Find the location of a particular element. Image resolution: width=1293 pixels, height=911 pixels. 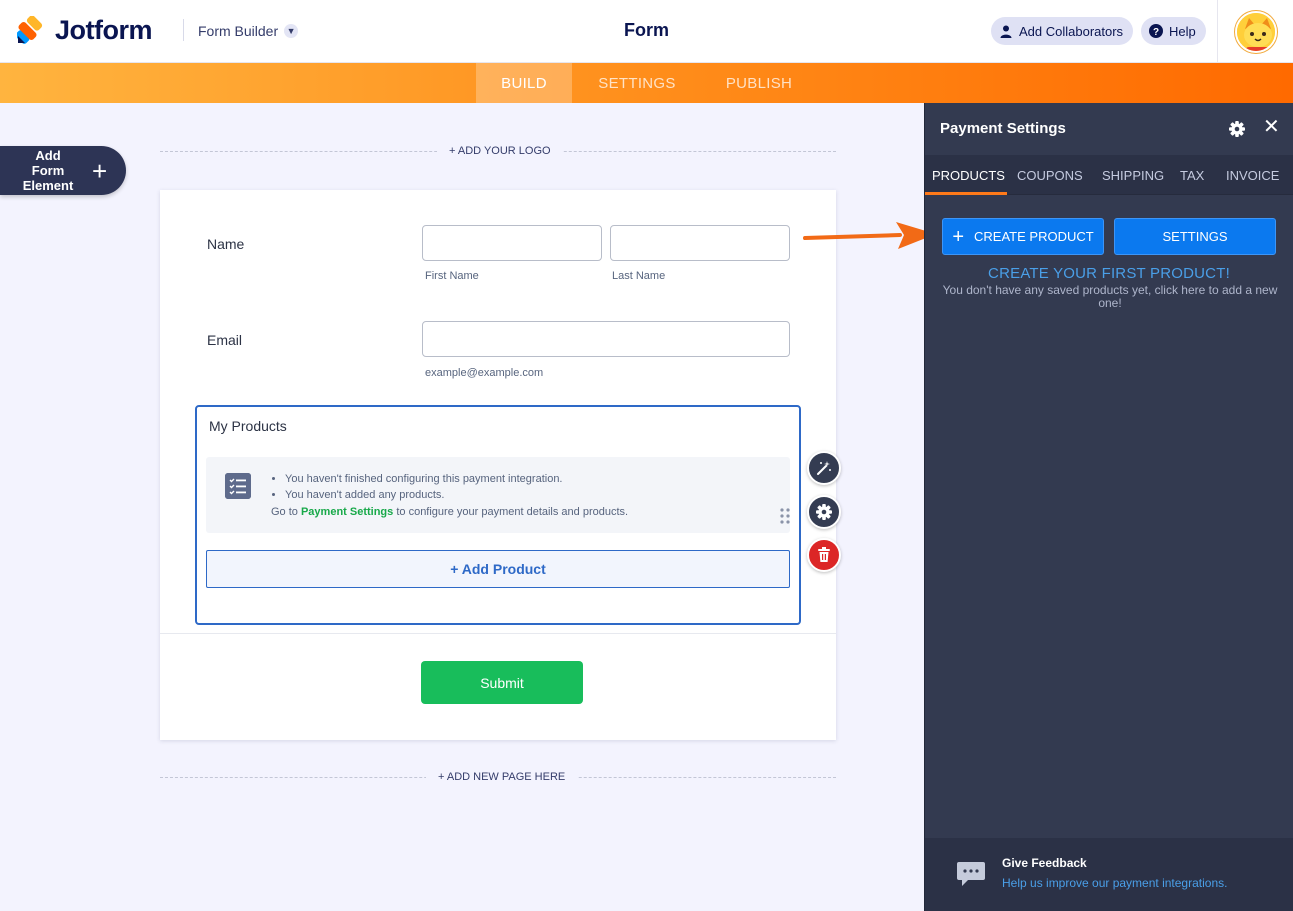

chevron-down-icon: ▼ is located at coordinates (291, 31).